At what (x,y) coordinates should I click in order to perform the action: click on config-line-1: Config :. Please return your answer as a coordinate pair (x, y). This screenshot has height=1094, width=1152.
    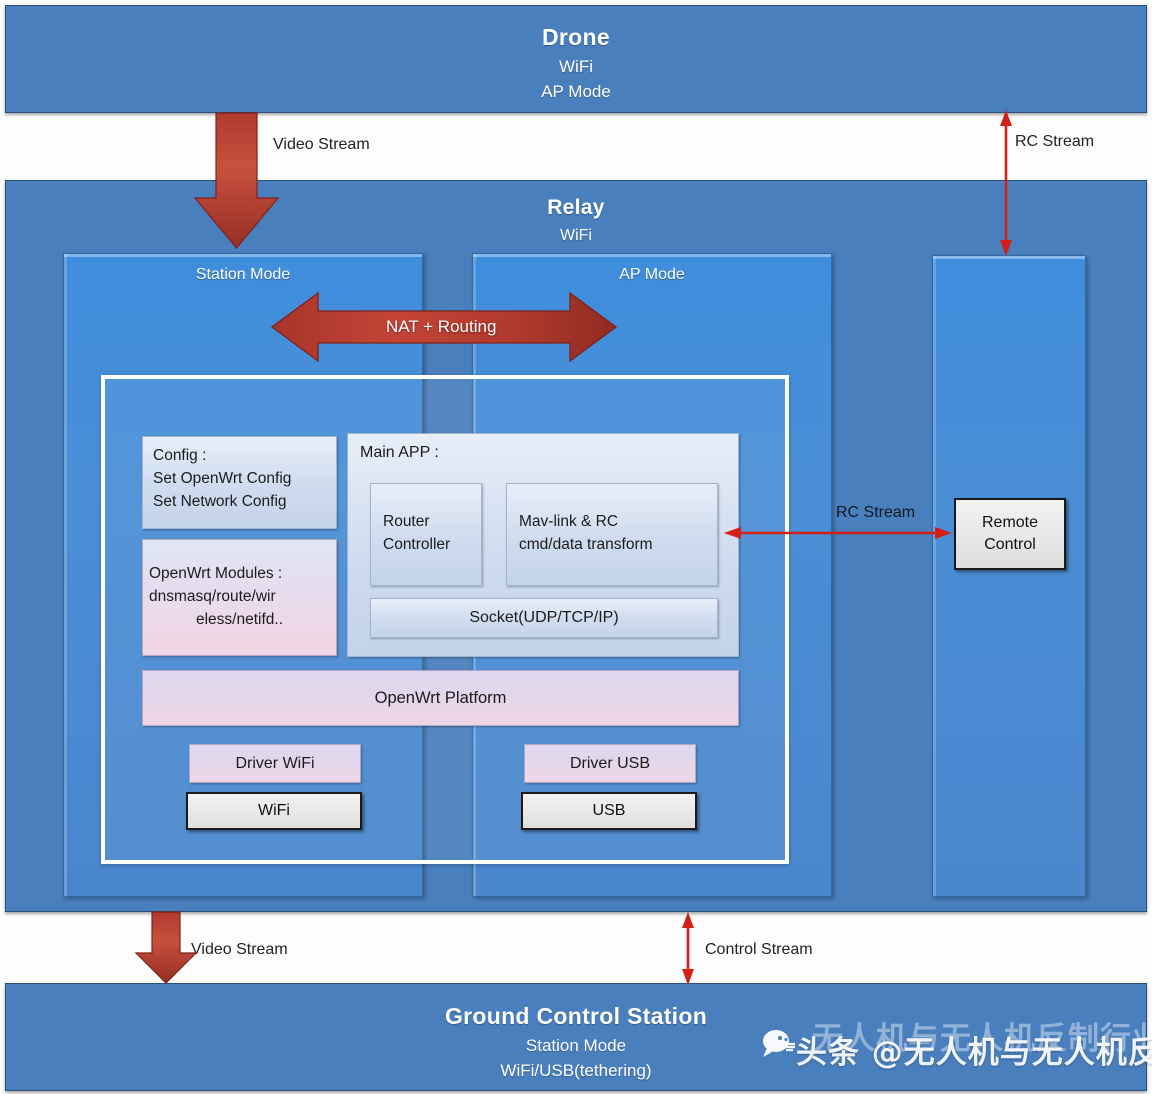
    Looking at the image, I should click on (180, 455).